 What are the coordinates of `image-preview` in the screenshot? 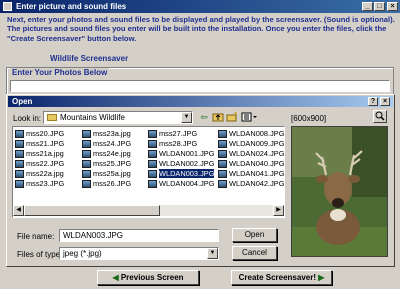 It's located at (339, 191).